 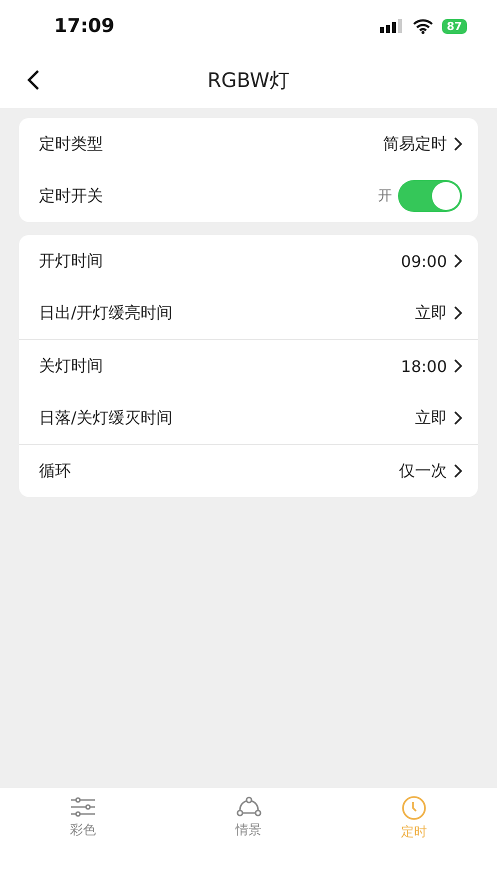 What do you see at coordinates (422, 26) in the screenshot?
I see `wifi-icon` at bounding box center [422, 26].